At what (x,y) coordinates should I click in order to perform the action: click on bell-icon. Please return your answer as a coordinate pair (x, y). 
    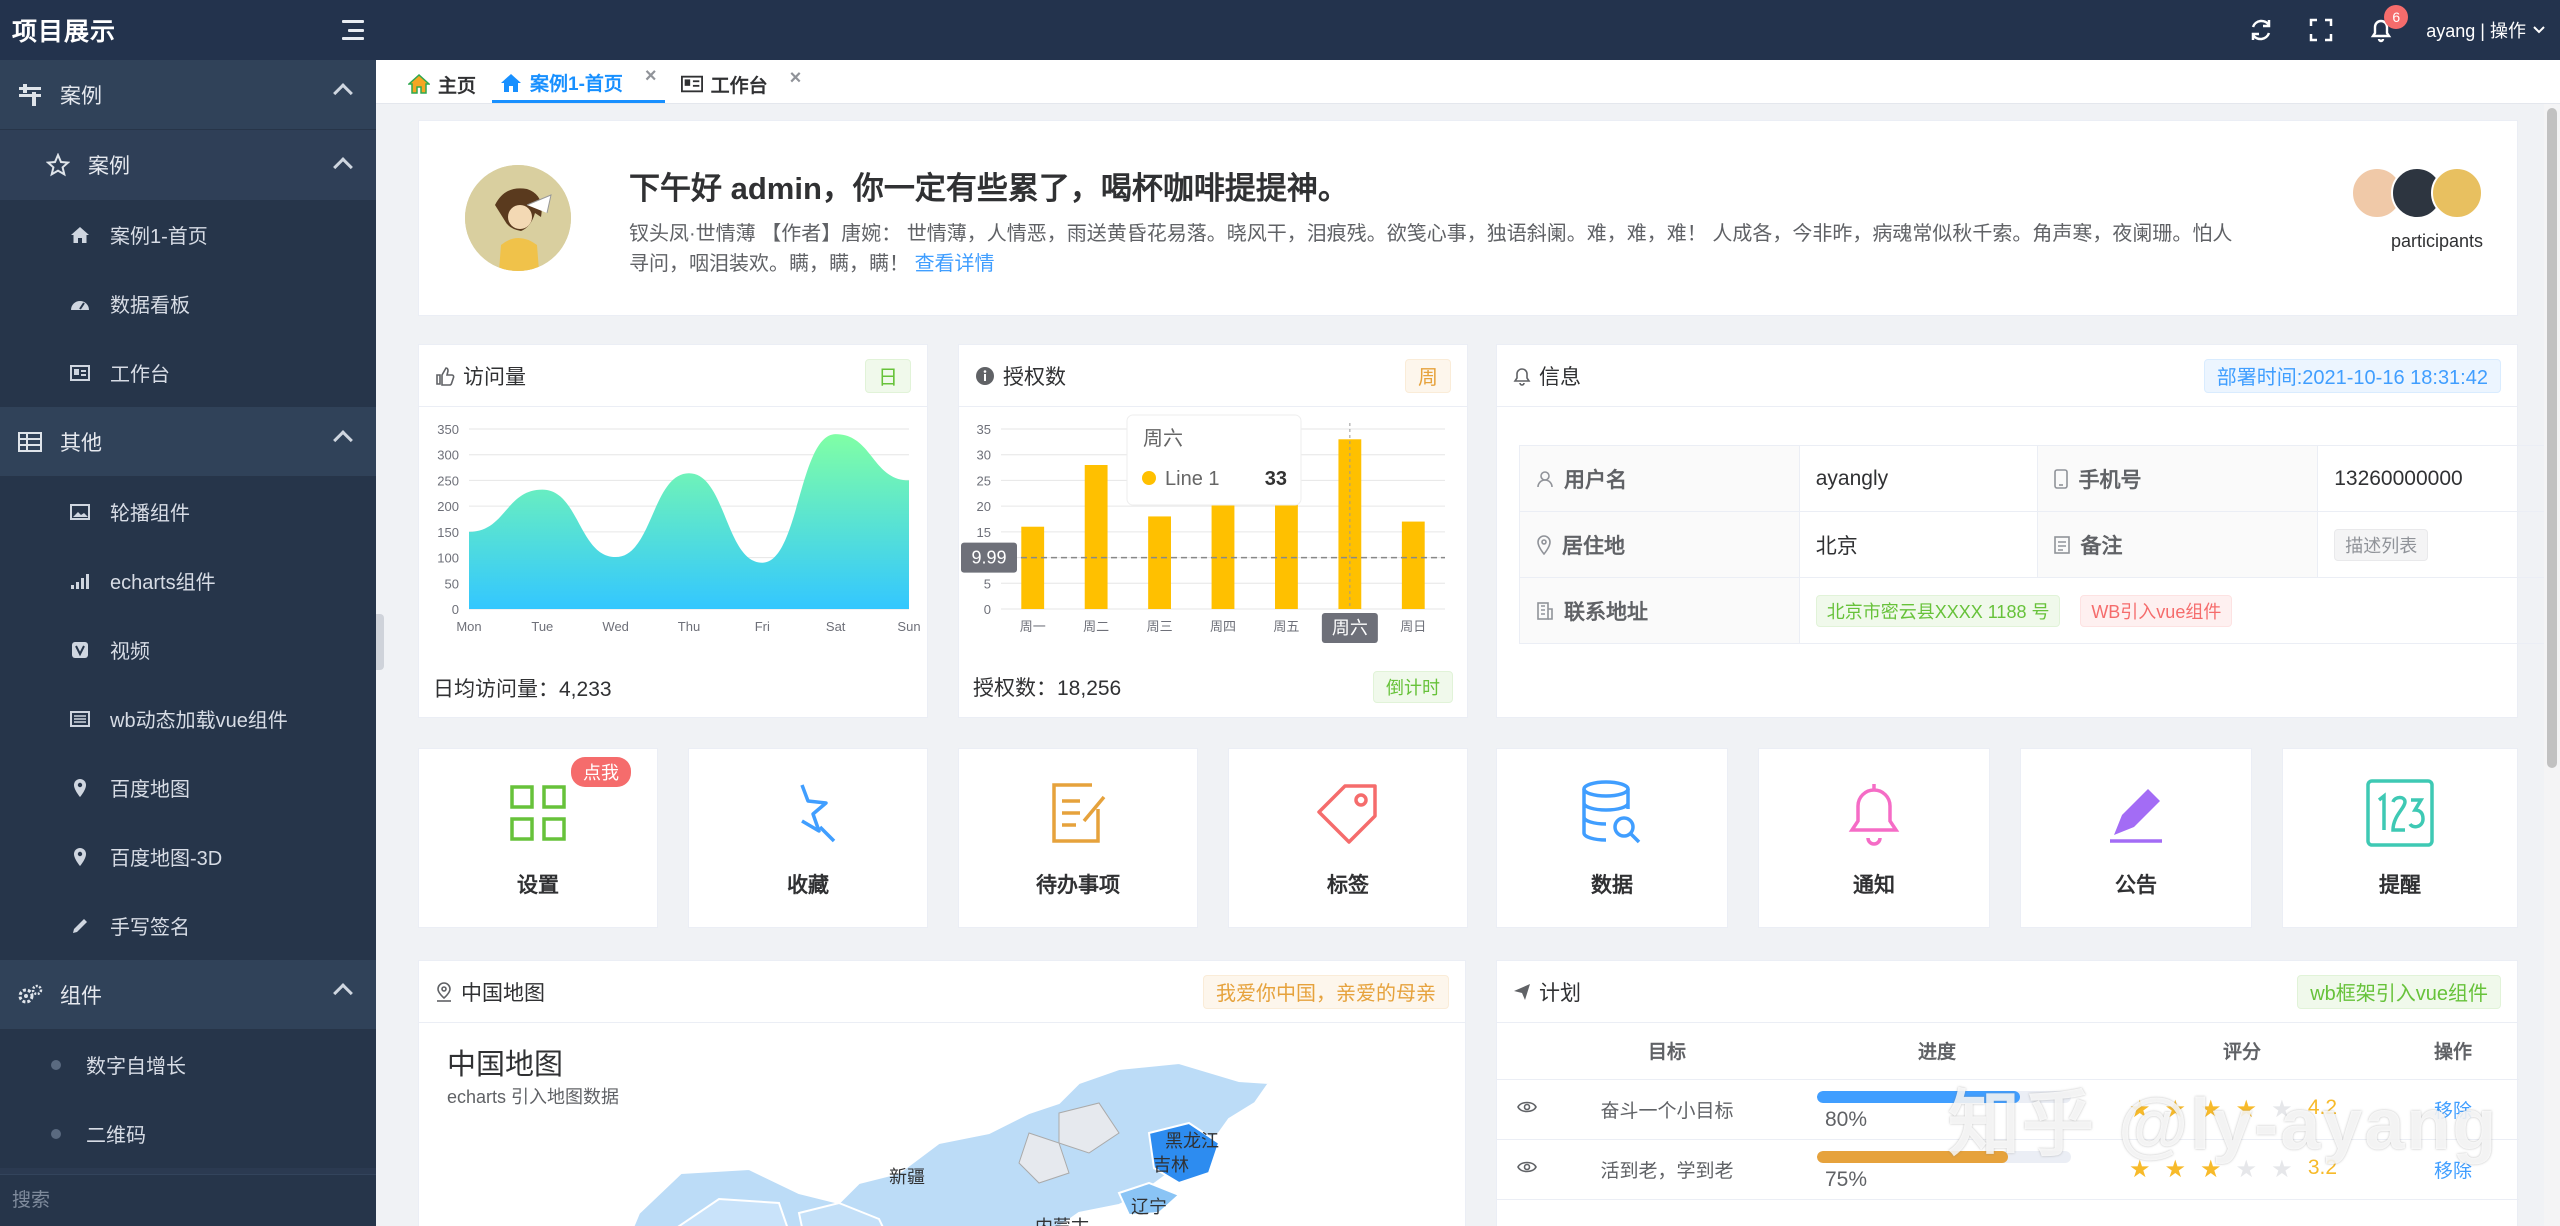
    Looking at the image, I should click on (1874, 813).